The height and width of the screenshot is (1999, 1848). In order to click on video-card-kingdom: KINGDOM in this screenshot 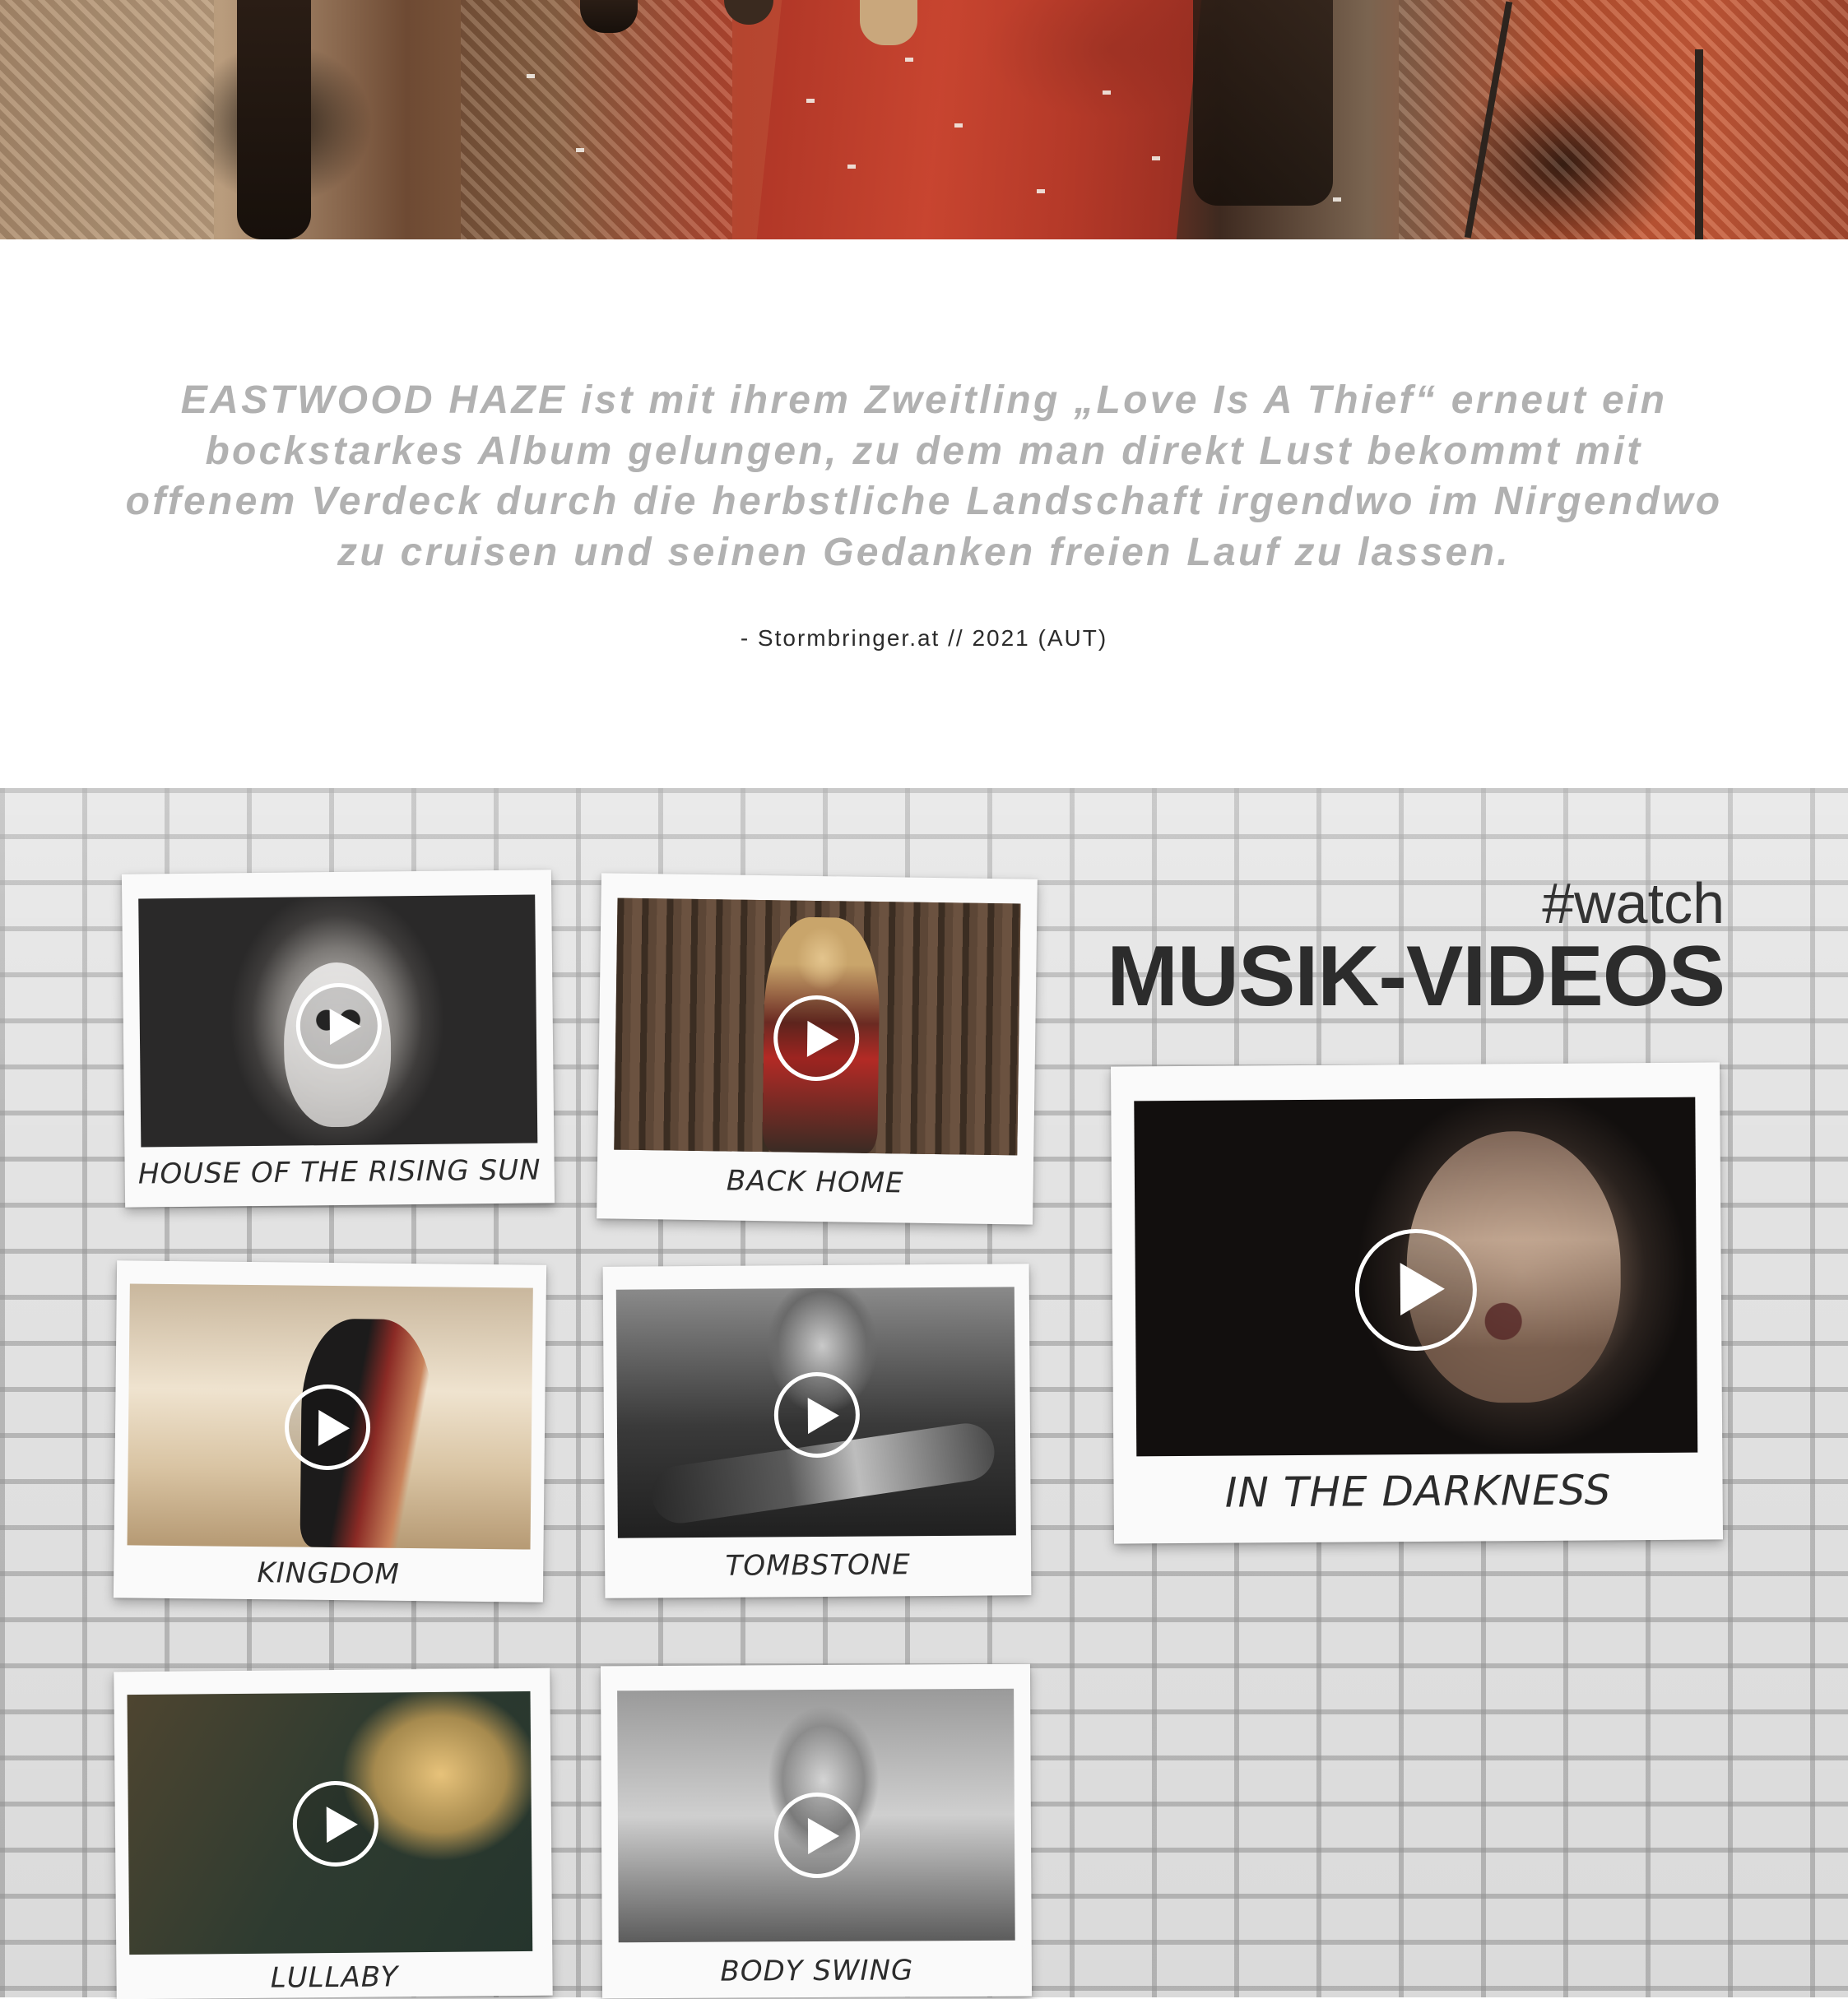, I will do `click(330, 1431)`.